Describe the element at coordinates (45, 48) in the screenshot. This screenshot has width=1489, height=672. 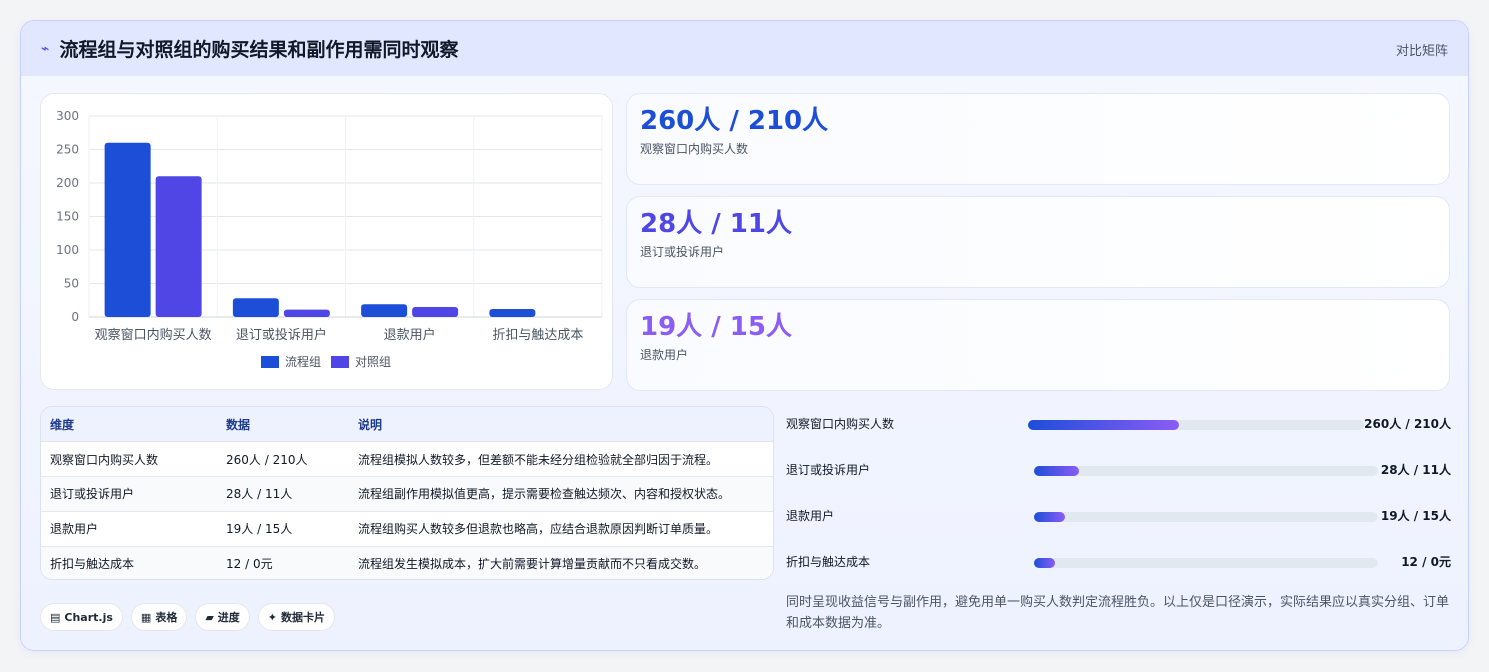
I see `pulse-icon: ⌁` at that location.